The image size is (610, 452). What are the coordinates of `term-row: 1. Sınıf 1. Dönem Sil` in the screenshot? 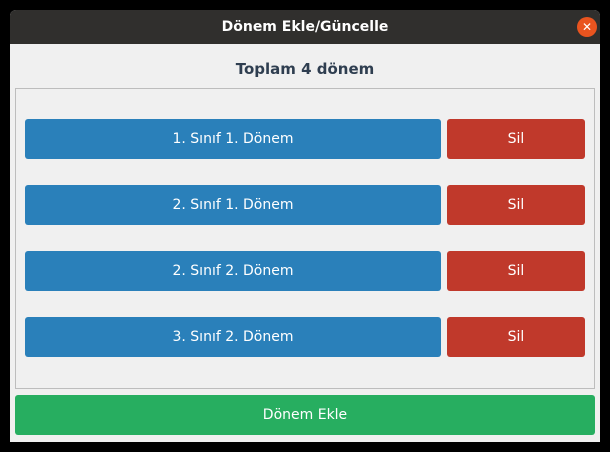 It's located at (305, 139).